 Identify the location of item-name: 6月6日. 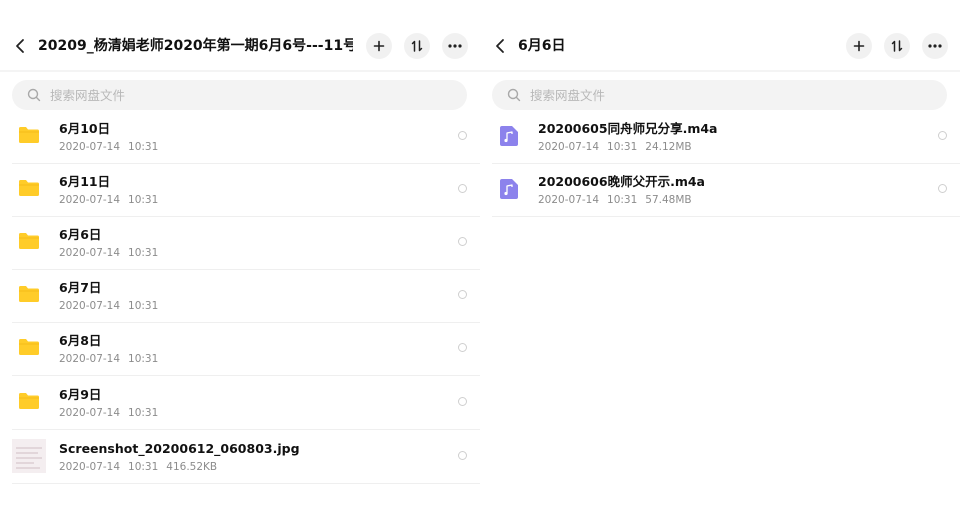
(80, 234).